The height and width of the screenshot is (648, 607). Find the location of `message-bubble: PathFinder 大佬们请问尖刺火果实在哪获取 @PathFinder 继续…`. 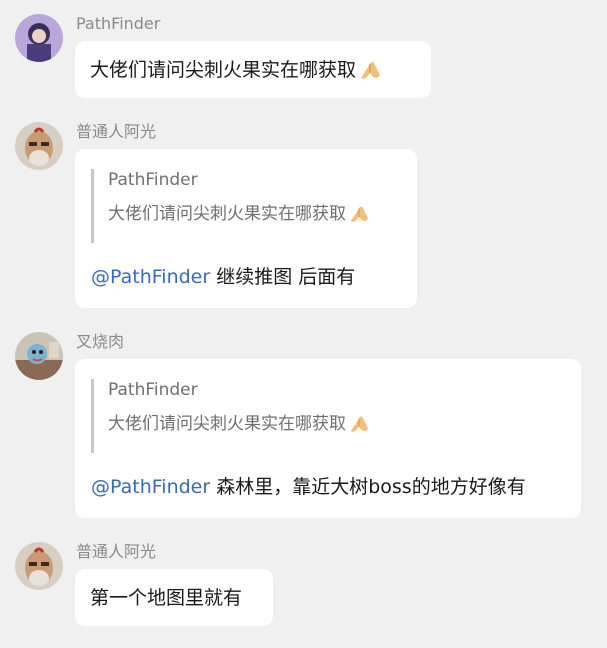

message-bubble: PathFinder 大佬们请问尖刺火果实在哪获取 @PathFinder 继续… is located at coordinates (246, 228).